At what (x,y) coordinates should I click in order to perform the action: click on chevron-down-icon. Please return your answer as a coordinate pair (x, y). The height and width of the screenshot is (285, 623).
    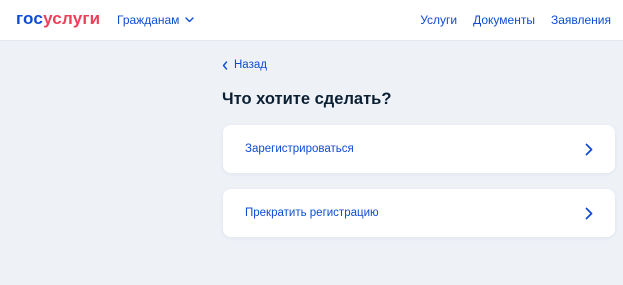
    Looking at the image, I should click on (190, 20).